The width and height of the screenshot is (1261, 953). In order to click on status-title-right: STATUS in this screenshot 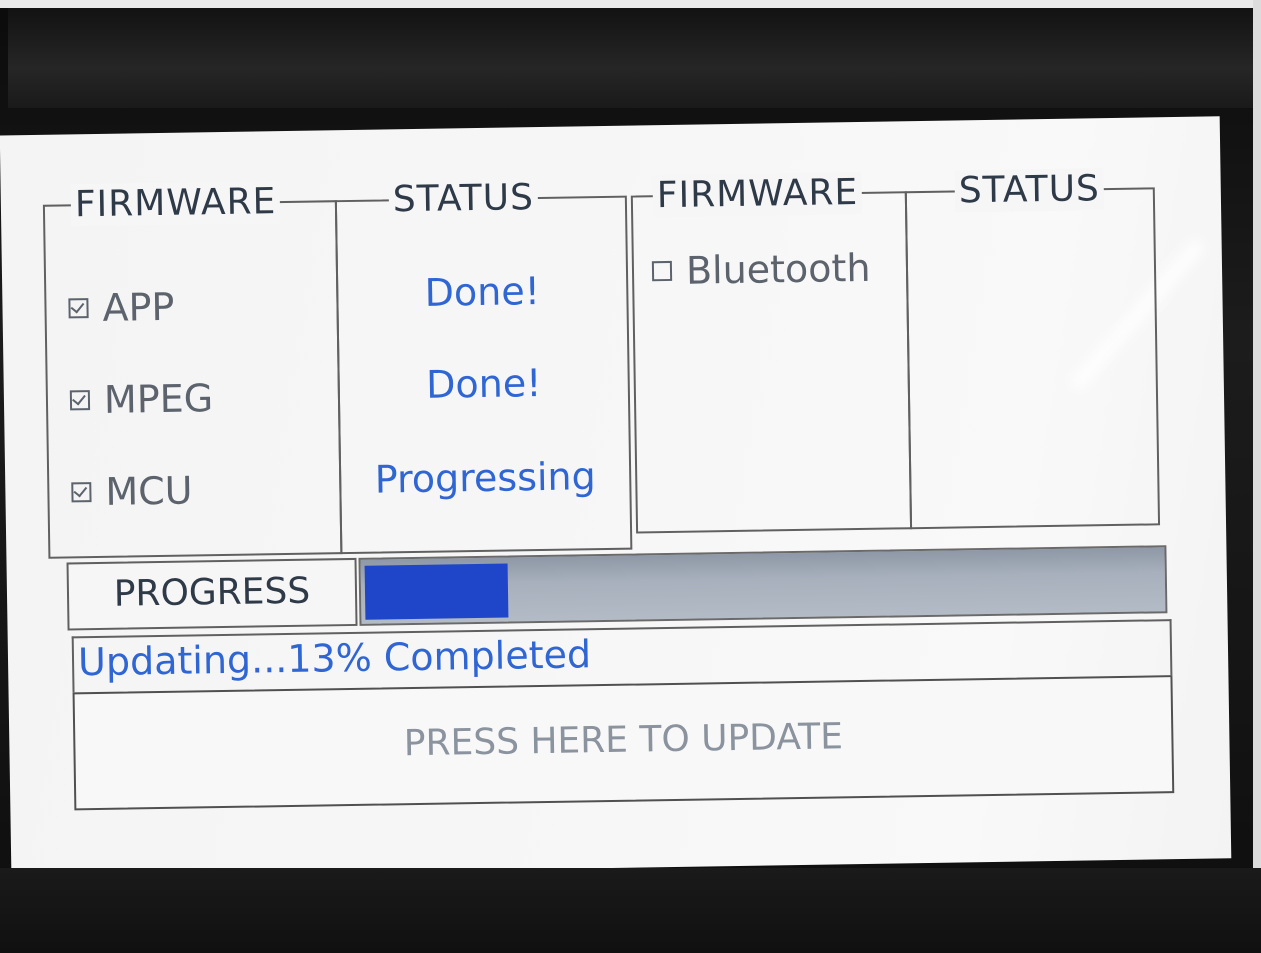, I will do `click(1029, 190)`.